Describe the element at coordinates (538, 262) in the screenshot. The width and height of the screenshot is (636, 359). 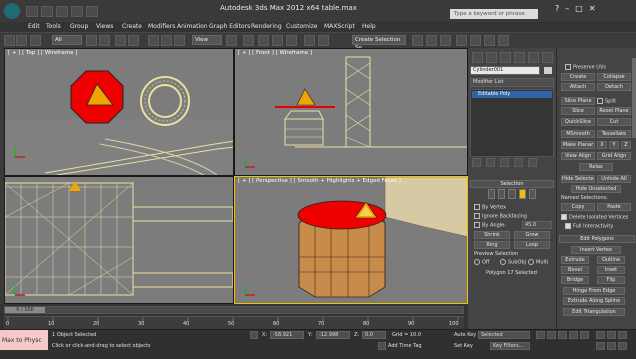
I see `preview-multi-radio: Multi` at that location.